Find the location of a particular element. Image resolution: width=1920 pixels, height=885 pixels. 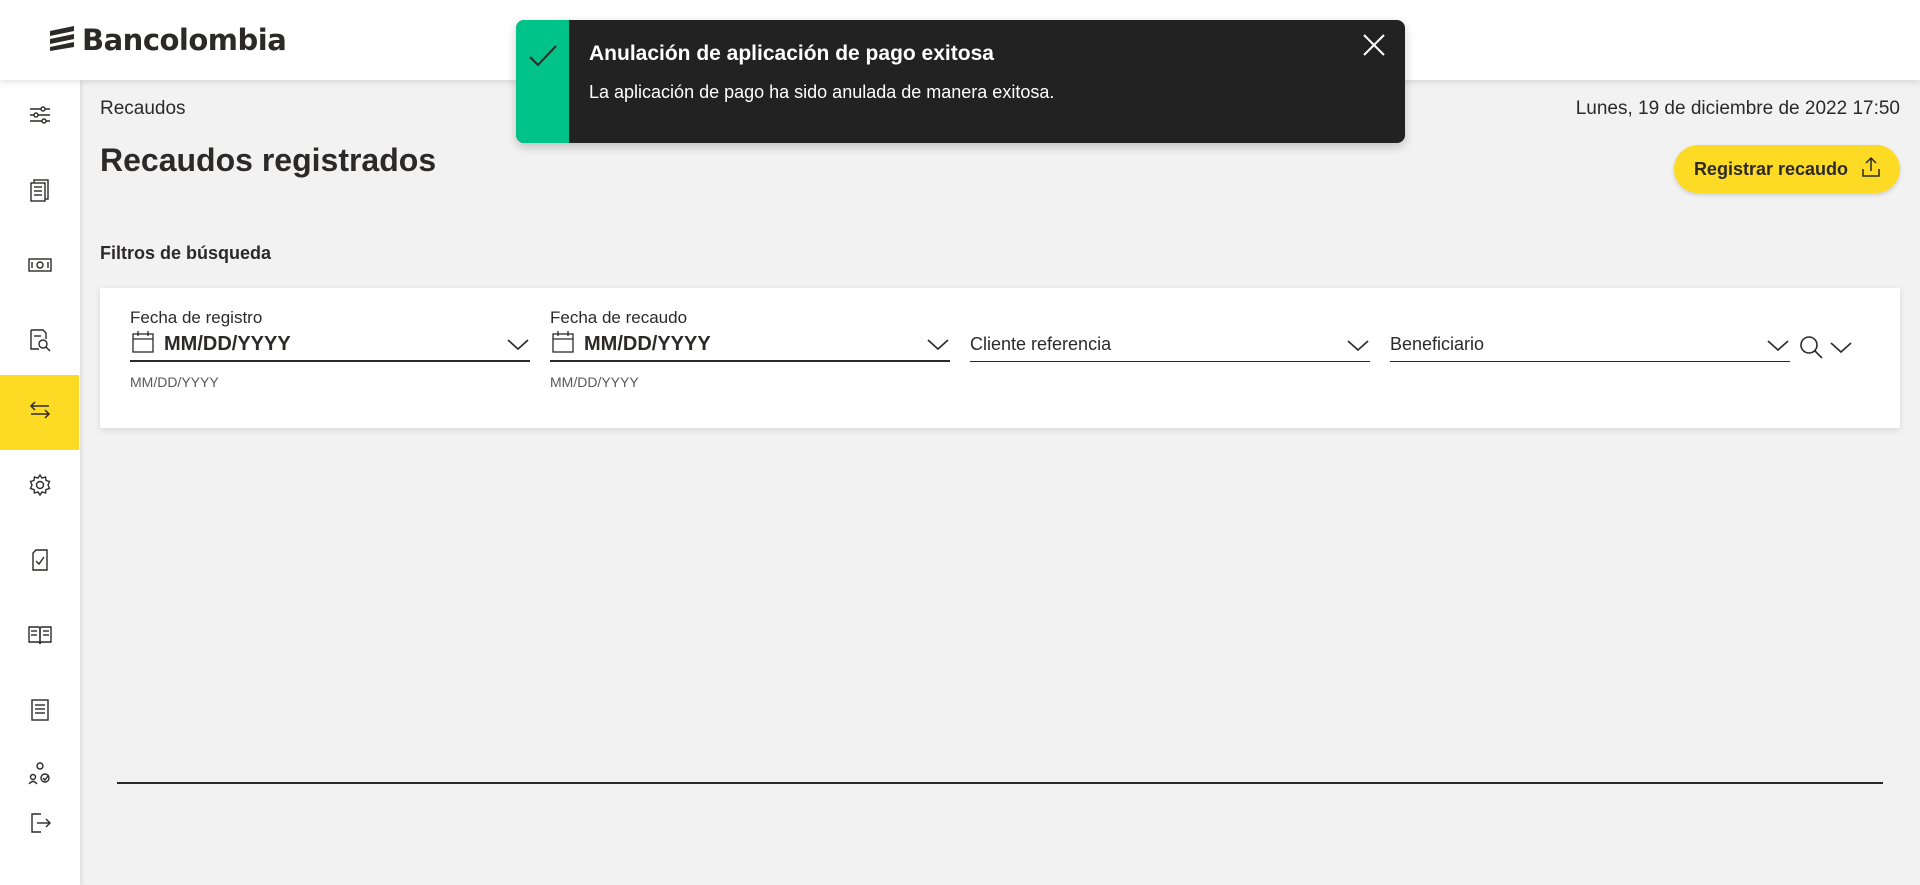

cash-icon is located at coordinates (40, 267).